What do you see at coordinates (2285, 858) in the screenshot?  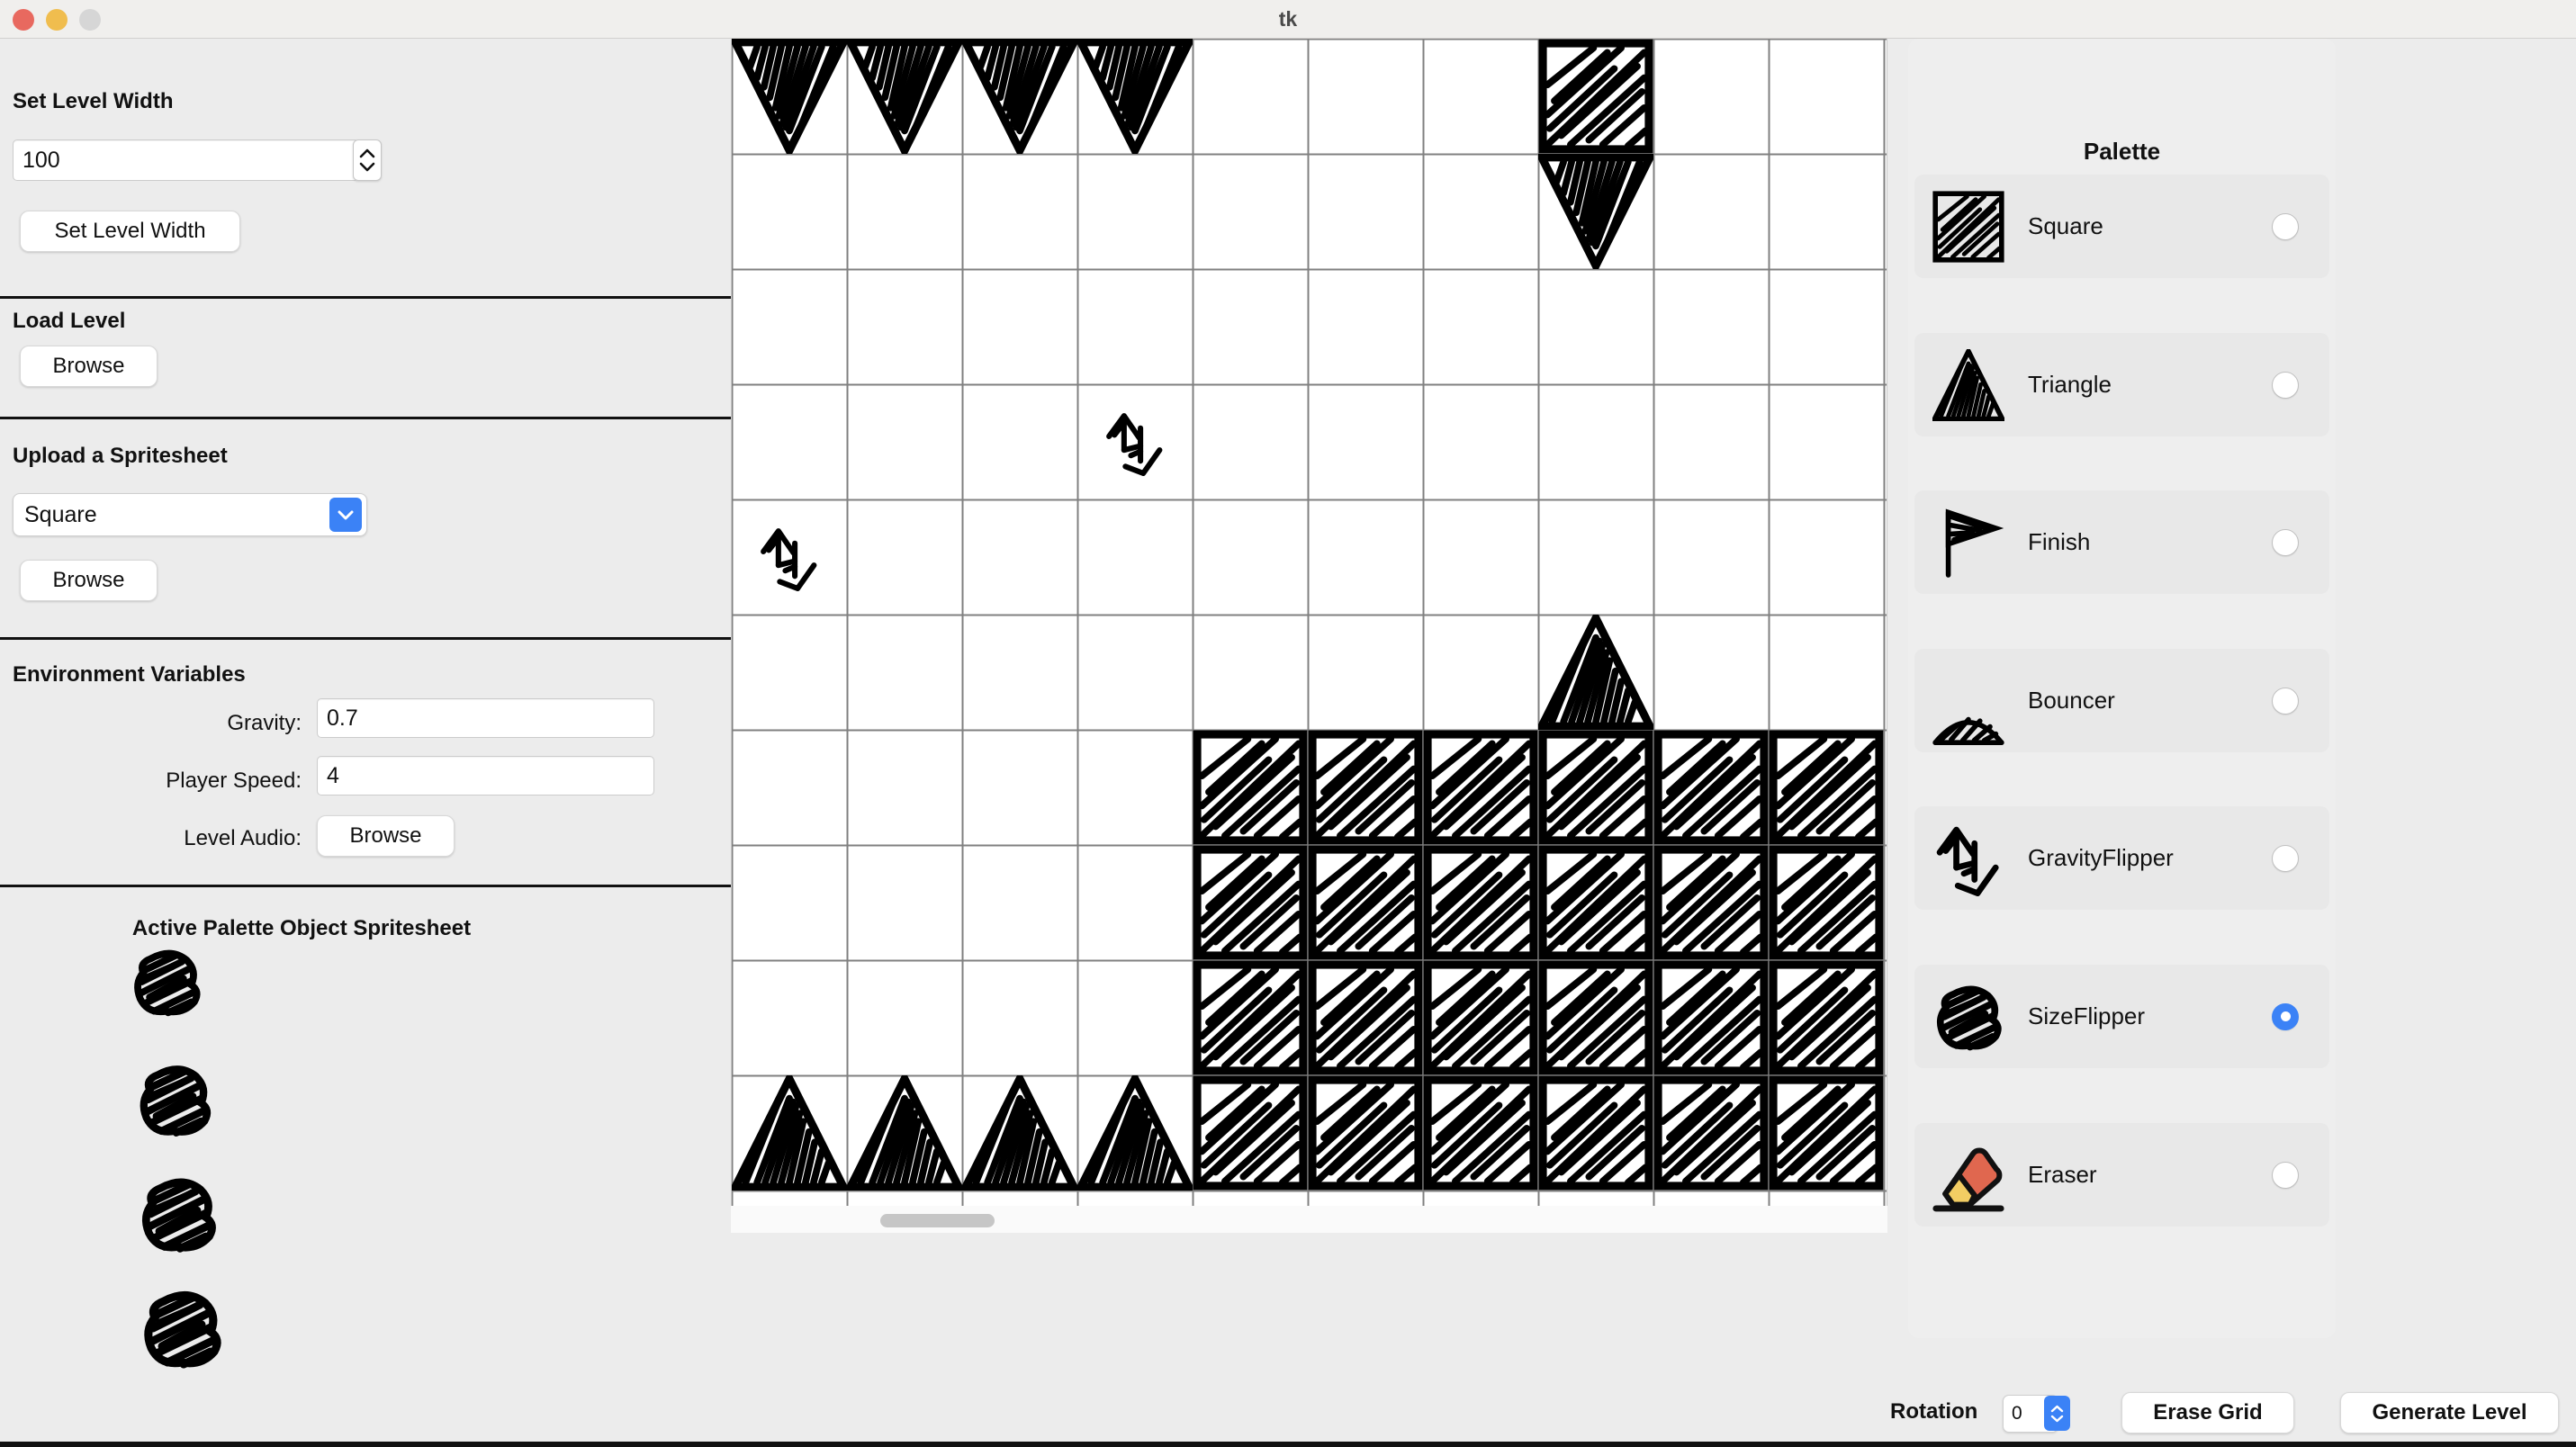 I see `palette-radio-gravityflipper` at bounding box center [2285, 858].